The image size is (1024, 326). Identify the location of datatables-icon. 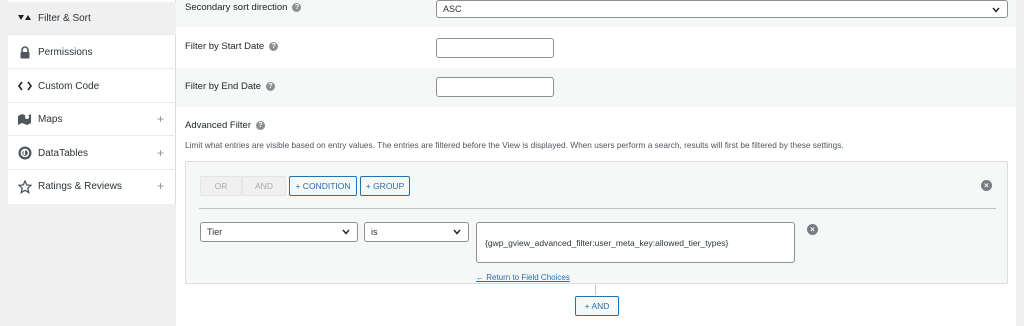
(25, 153).